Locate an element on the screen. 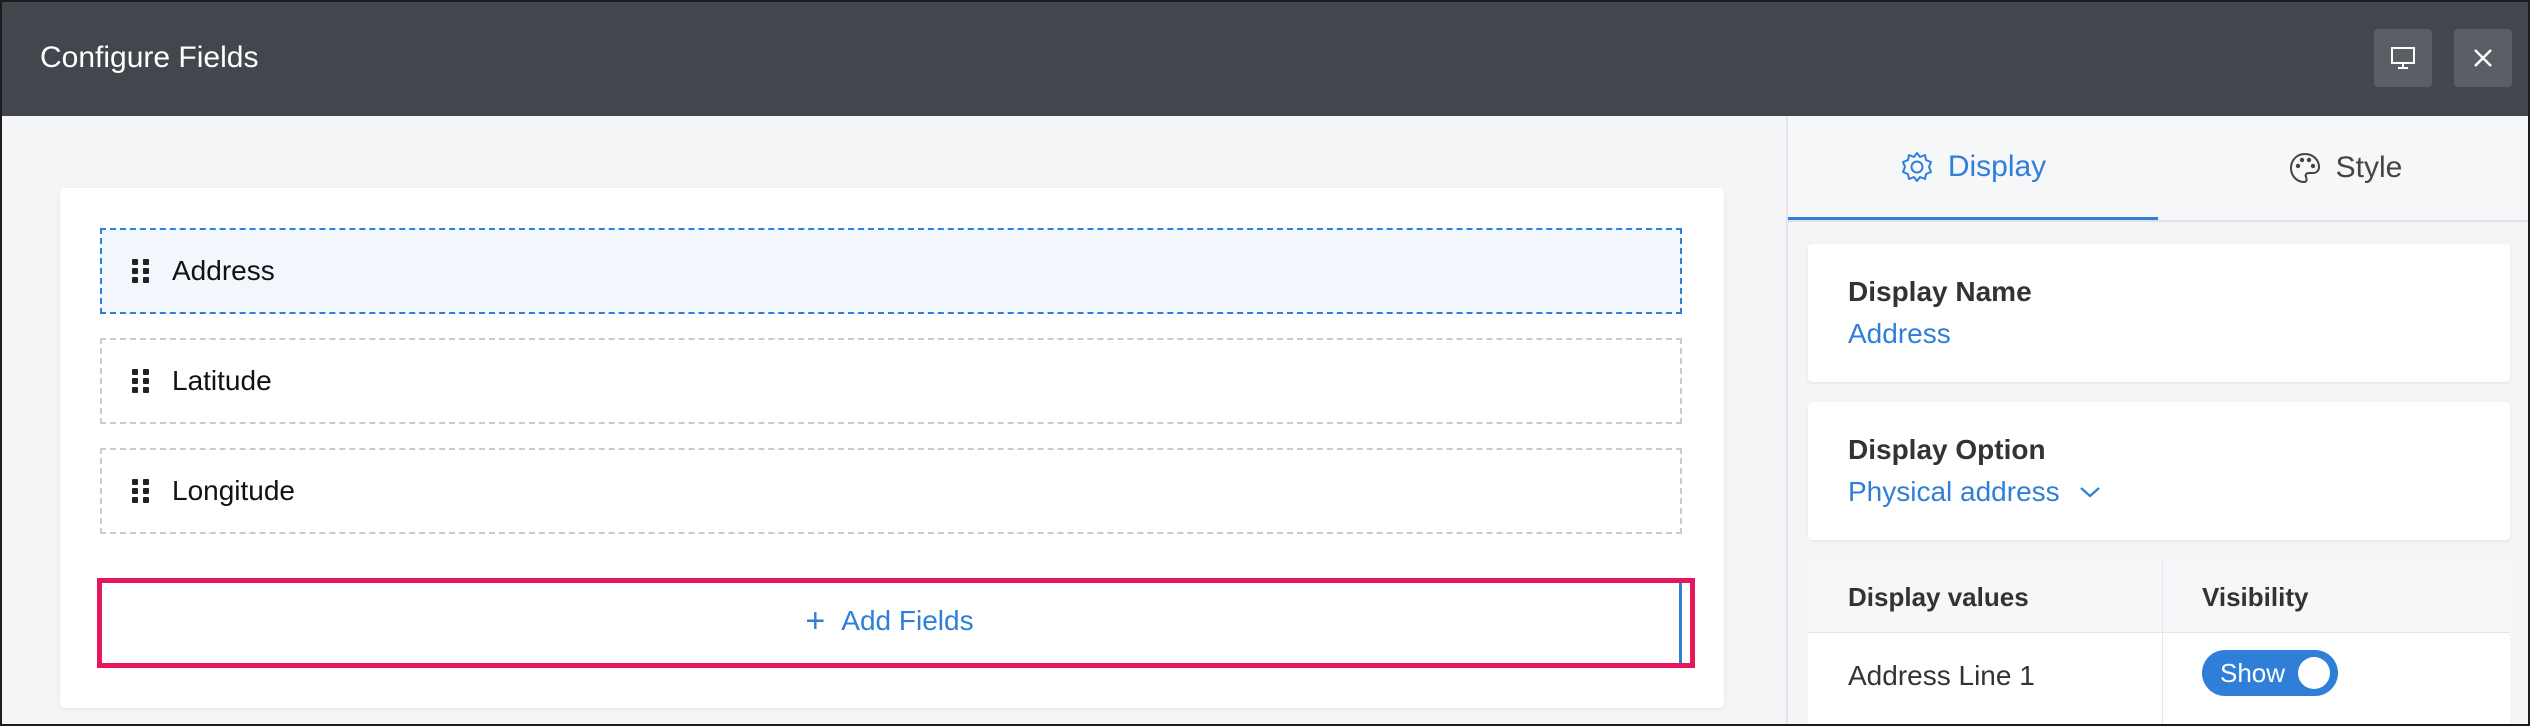 The image size is (2530, 726). table-header: Display values Visibility is located at coordinates (2159, 596).